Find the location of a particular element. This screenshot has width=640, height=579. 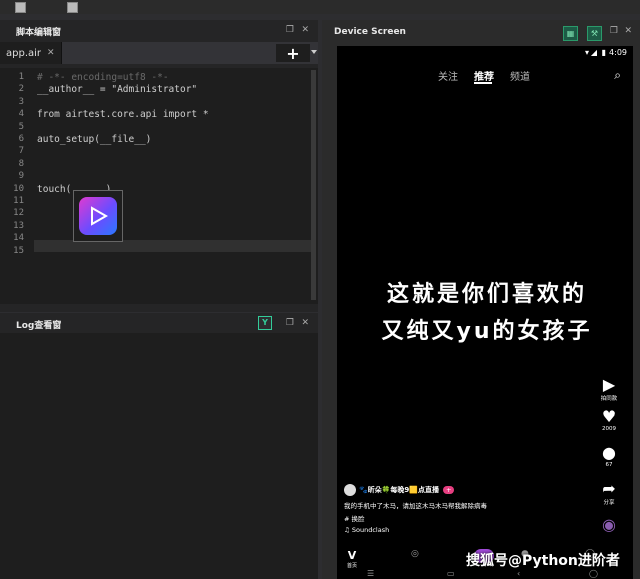

comment-button: ● 67 is located at coordinates (609, 456).